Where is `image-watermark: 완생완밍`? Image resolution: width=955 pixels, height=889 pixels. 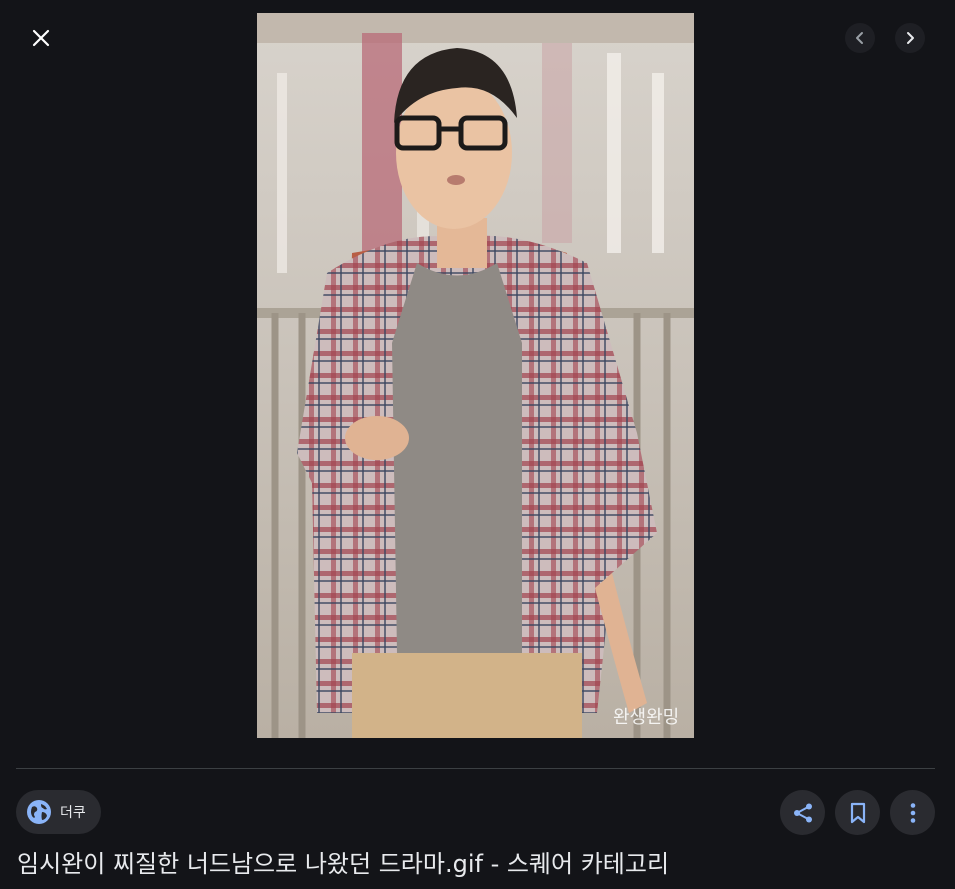 image-watermark: 완생완밍 is located at coordinates (646, 717).